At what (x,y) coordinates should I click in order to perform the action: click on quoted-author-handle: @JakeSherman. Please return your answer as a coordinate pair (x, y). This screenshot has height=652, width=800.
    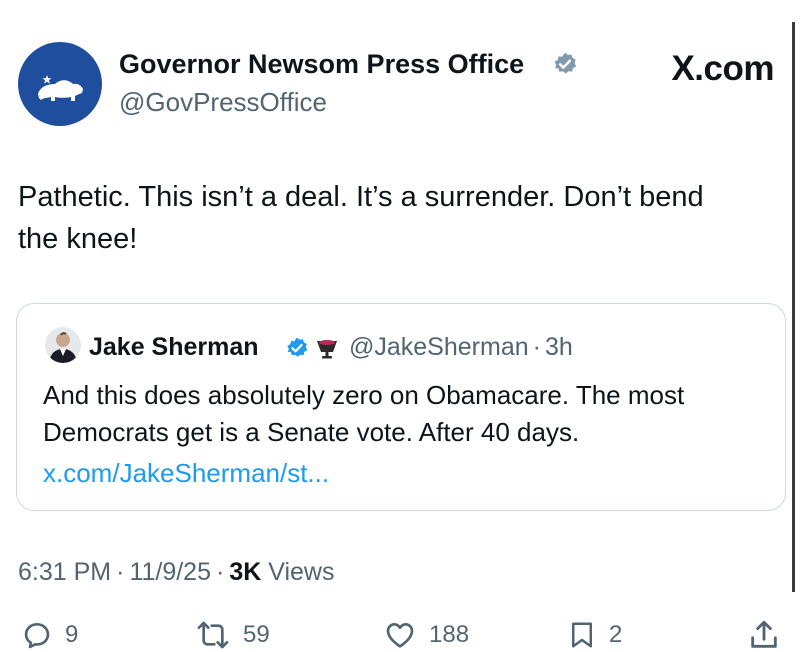
    Looking at the image, I should click on (439, 347).